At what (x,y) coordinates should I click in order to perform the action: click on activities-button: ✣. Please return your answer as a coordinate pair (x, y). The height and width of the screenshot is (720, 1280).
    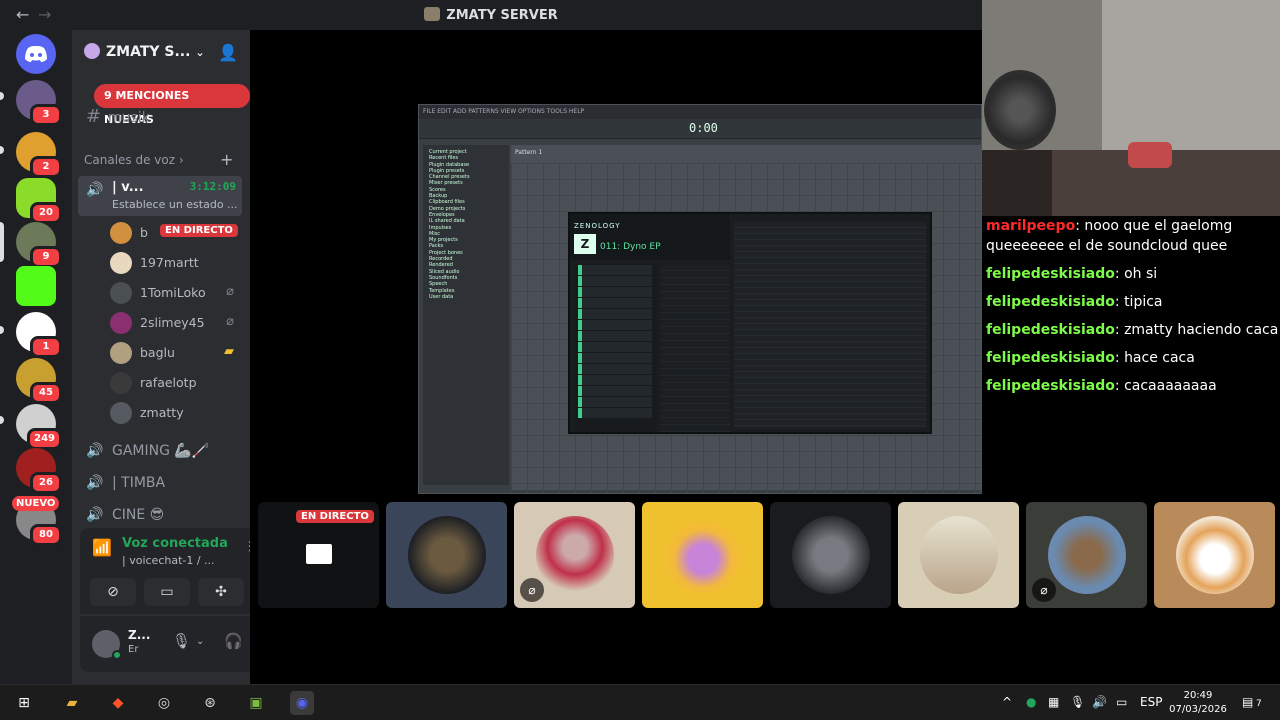
    Looking at the image, I should click on (221, 592).